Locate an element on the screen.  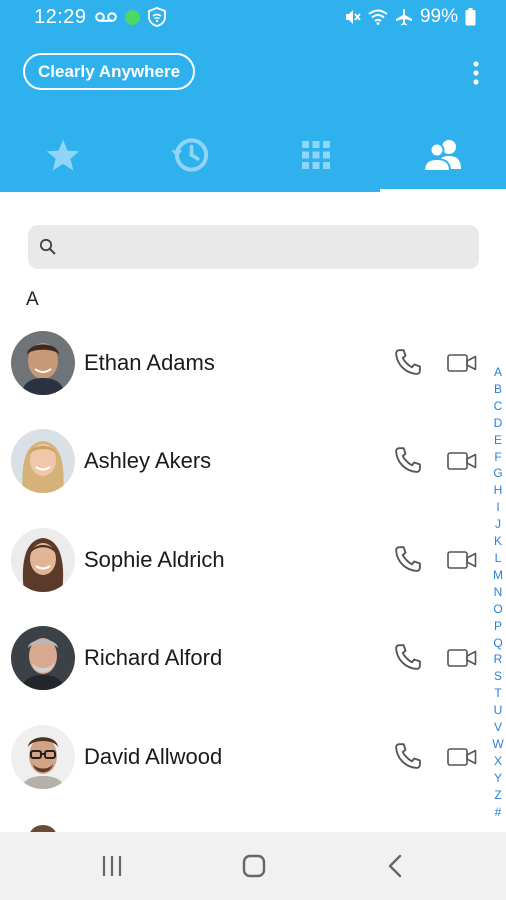
alpha-index-letter: N is located at coordinates (498, 592).